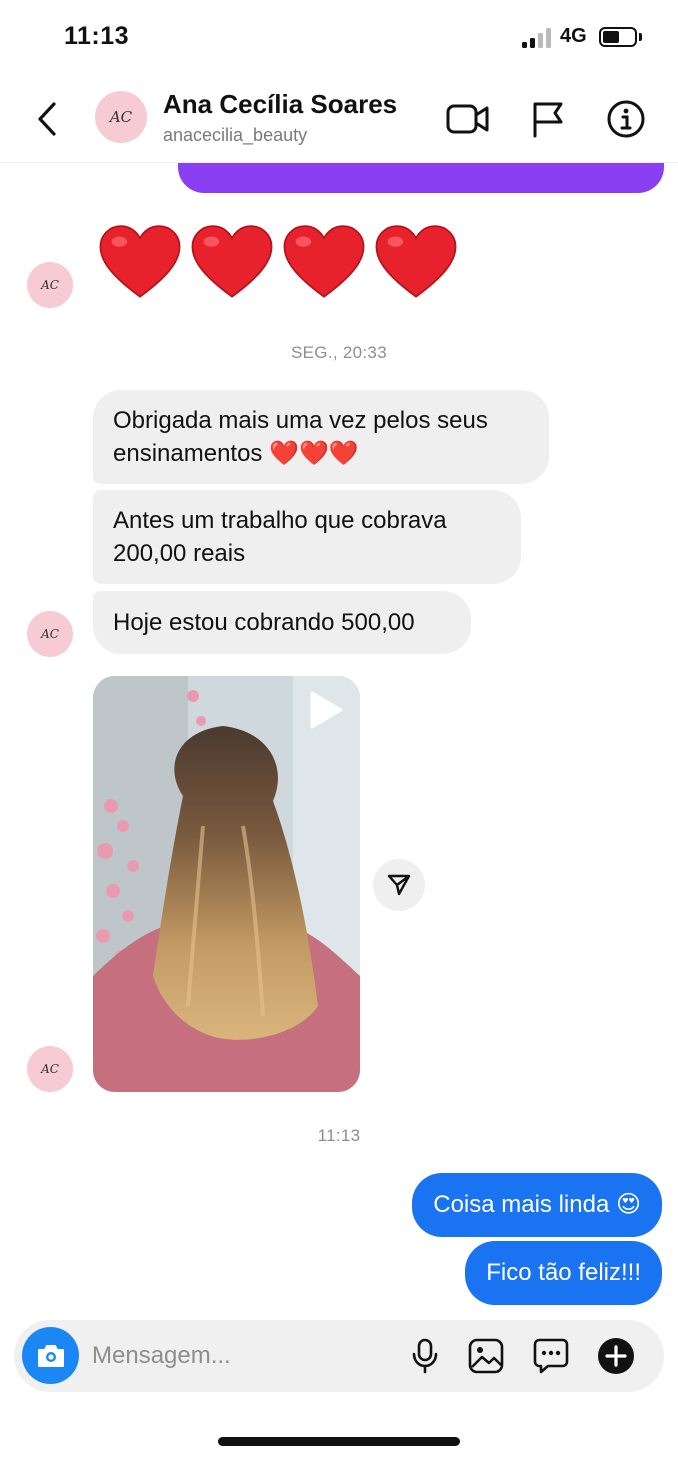  I want to click on home-indicator, so click(339, 1441).